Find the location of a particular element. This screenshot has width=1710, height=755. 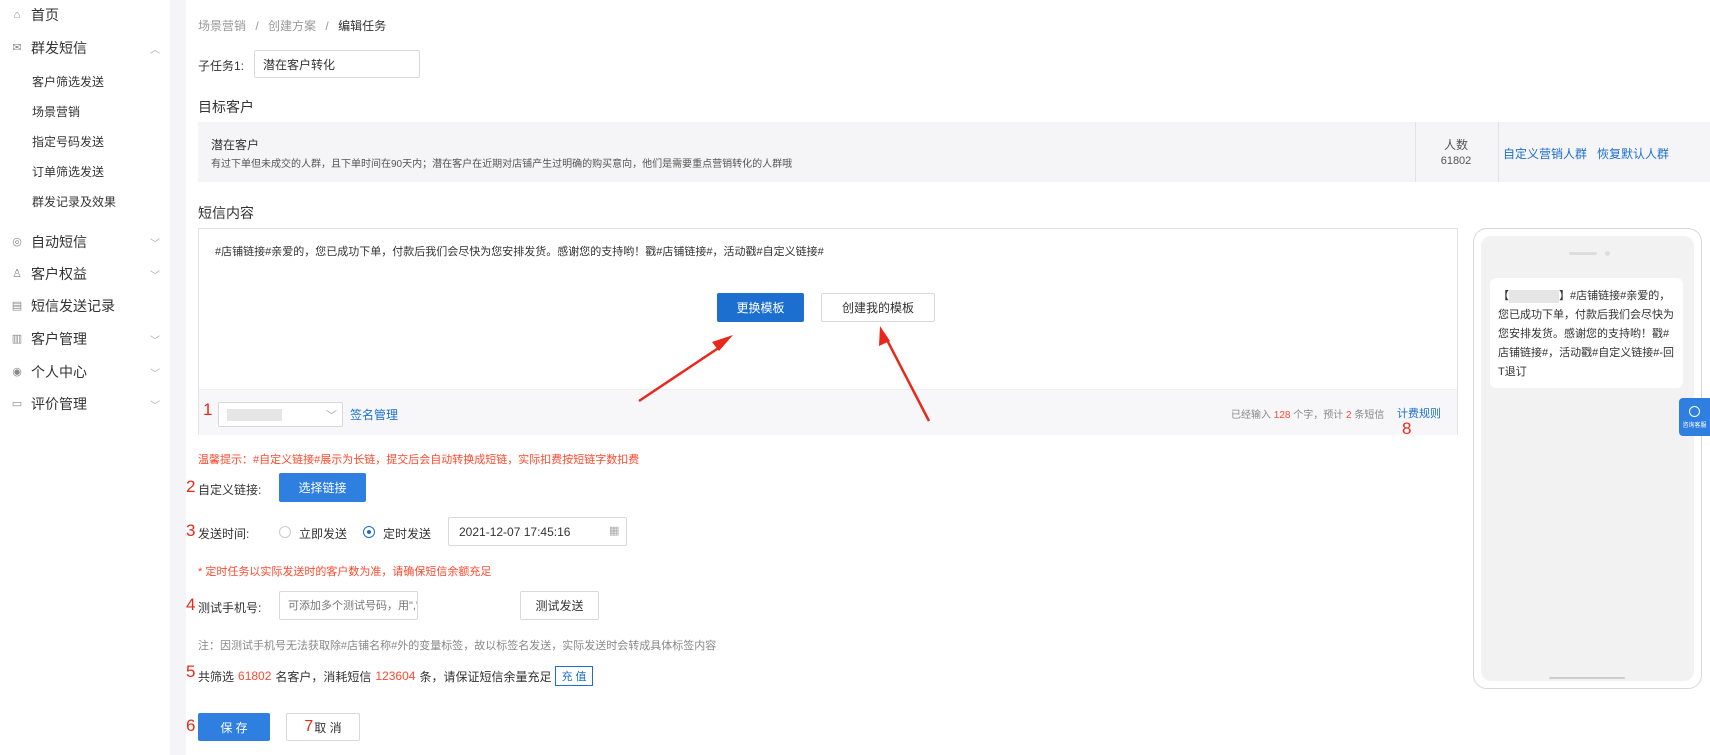

sidebar-item-auto-sms: ◎ 自动短信 ﹀ is located at coordinates (85, 242).